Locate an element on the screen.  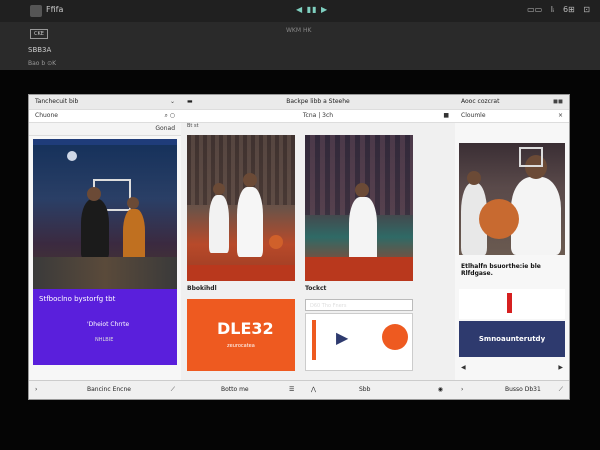
tab-action: Gonad is located at coordinates (165, 129).